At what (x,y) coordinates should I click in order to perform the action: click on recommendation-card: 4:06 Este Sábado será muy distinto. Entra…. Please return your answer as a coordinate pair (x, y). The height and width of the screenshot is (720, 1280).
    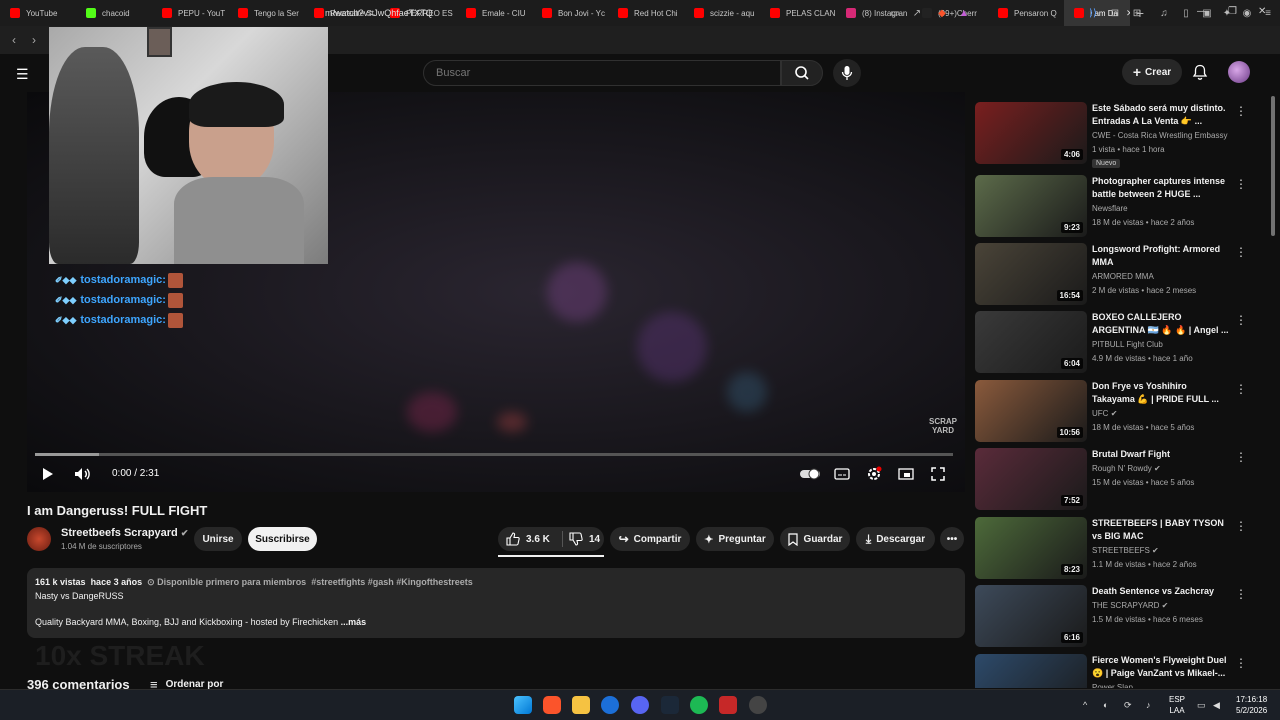
    Looking at the image, I should click on (1120, 135).